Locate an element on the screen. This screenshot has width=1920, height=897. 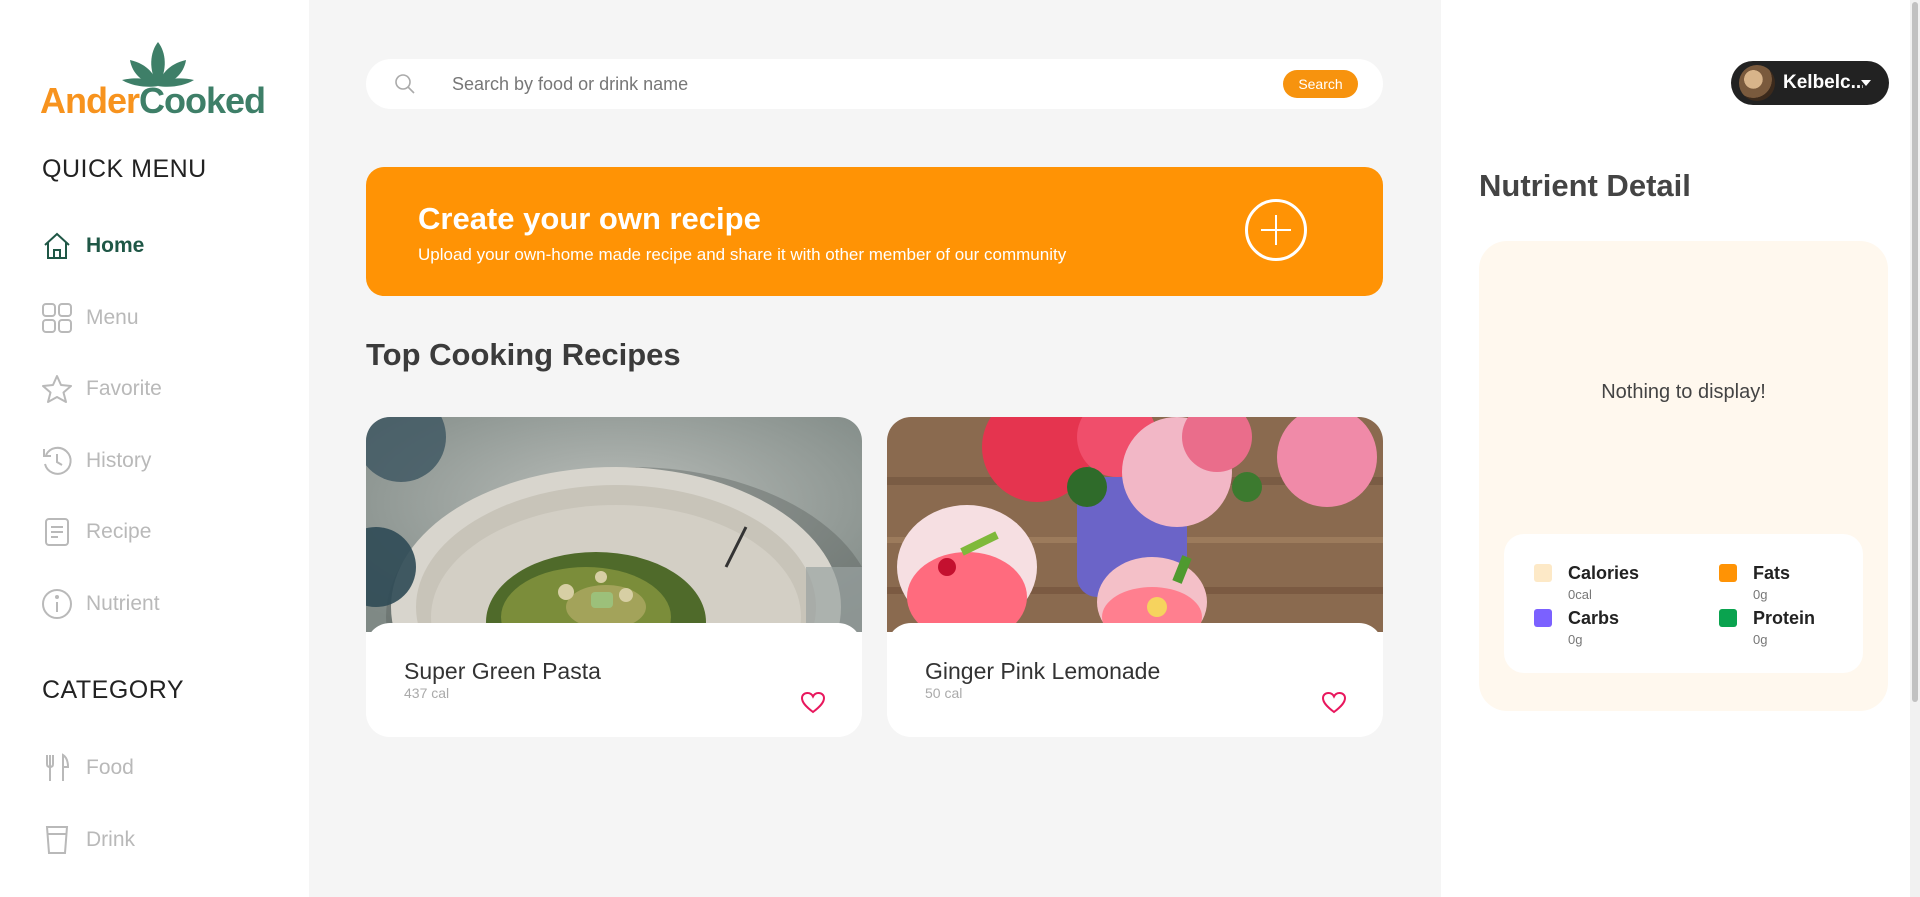
legend-item-fats: Fats 0g is located at coordinates (1789, 581).